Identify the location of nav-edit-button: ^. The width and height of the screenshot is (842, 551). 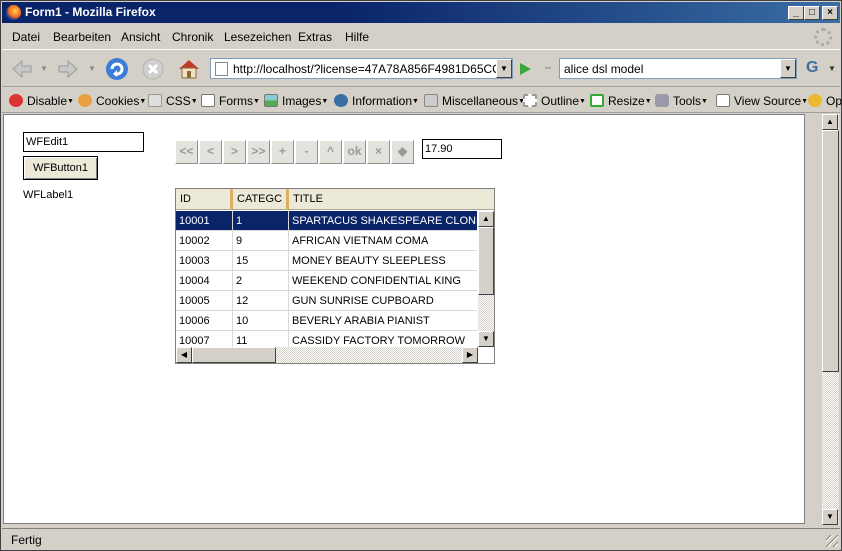
(330, 152).